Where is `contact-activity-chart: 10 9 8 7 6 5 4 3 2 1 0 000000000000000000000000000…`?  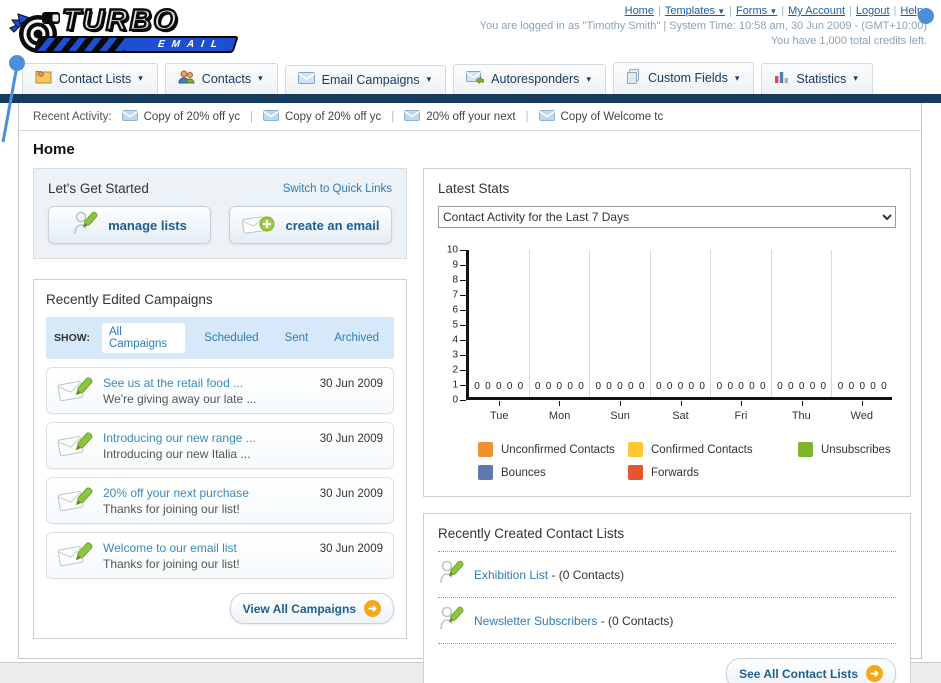
contact-activity-chart: 10 9 8 7 6 5 4 3 2 1 0 000000000000000000000000000… is located at coordinates (667, 333).